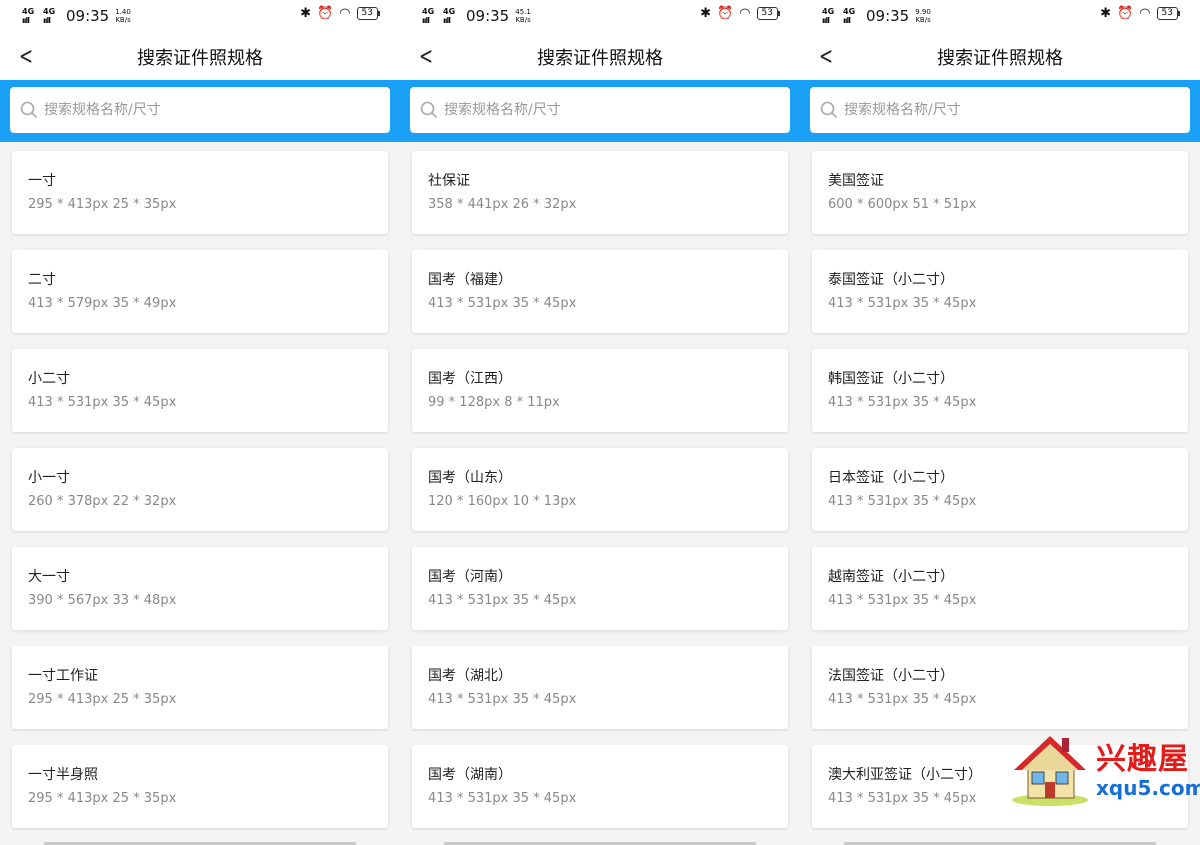 The image size is (1200, 845). I want to click on spec-size: 413 * 579px 35 * 49px, so click(102, 303).